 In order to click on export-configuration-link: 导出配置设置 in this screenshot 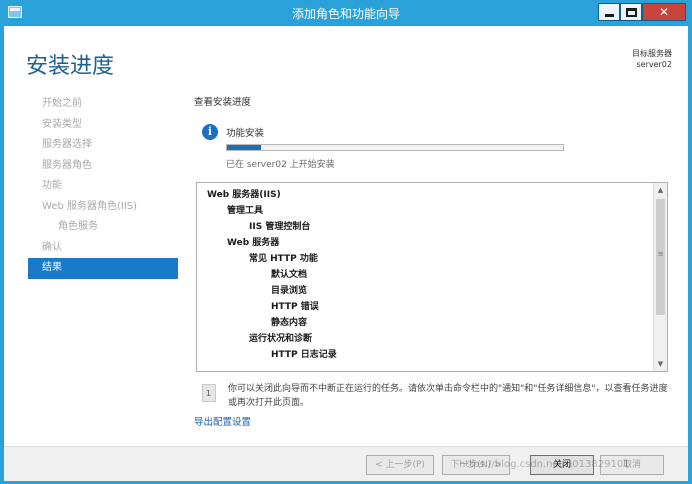, I will do `click(222, 421)`.